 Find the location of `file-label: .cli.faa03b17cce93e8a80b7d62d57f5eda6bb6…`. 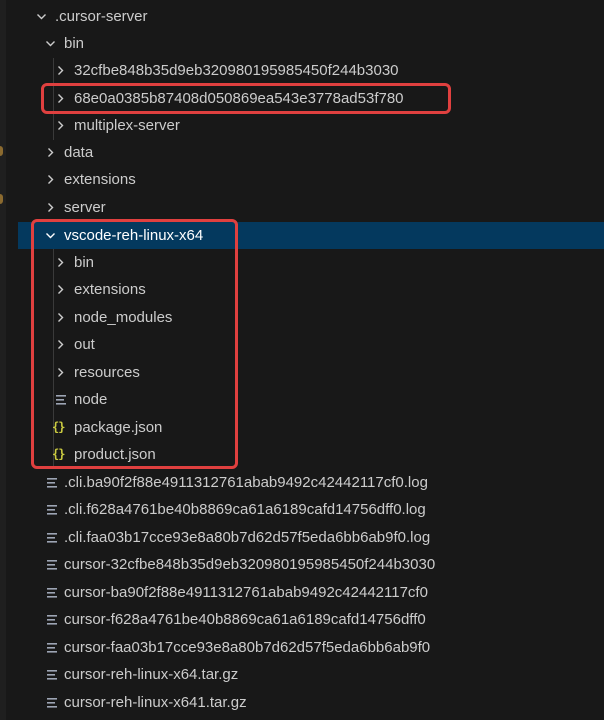

file-label: .cli.faa03b17cce93e8a80b7d62d57f5eda6bb6… is located at coordinates (247, 537).